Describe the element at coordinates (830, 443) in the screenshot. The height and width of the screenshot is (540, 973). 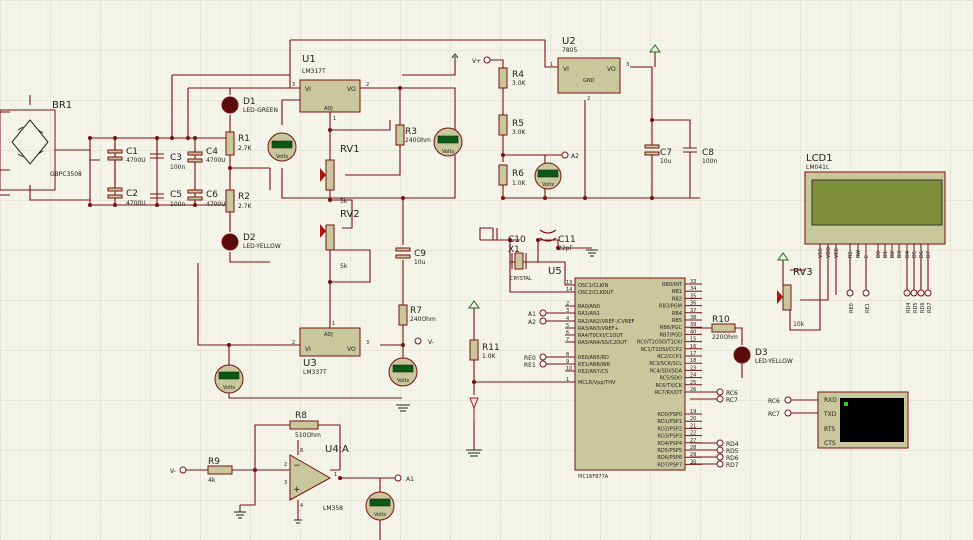
I see `terminal-pin-cts: CTS` at that location.